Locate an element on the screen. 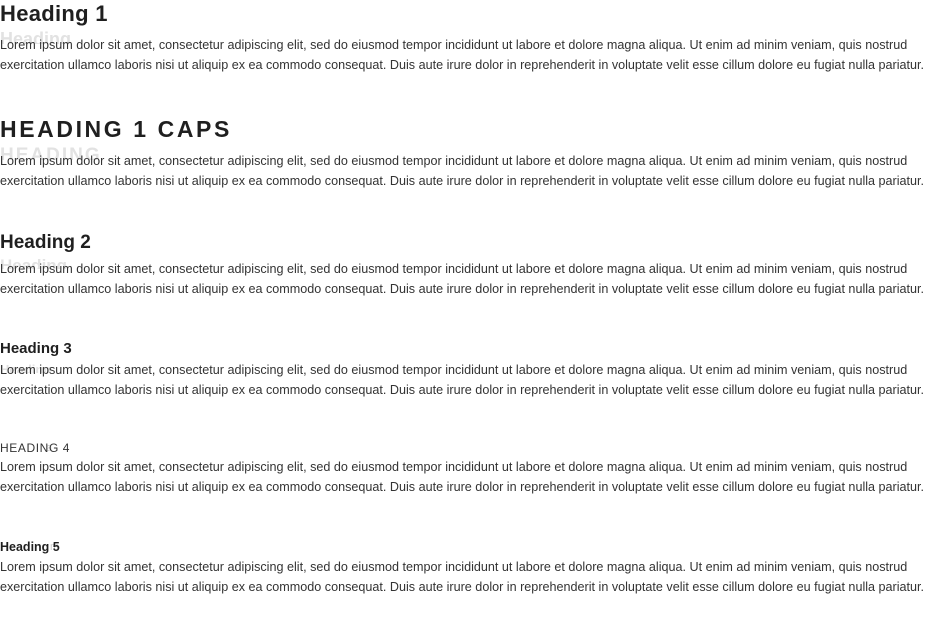 The width and height of the screenshot is (944, 618). heading-1: Heading 1 is located at coordinates (54, 13).